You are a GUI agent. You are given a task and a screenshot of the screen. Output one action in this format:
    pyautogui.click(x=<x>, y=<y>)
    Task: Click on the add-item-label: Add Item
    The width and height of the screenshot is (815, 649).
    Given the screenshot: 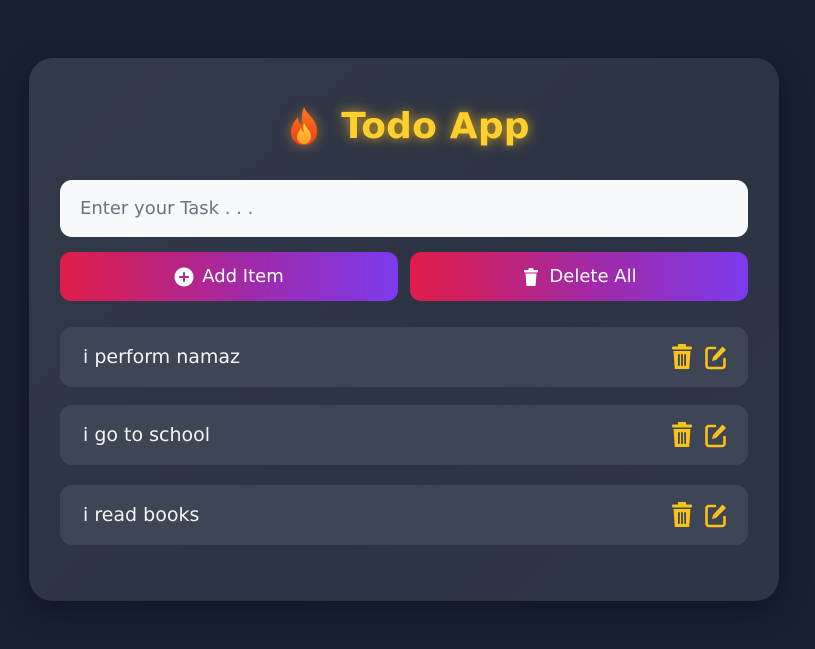 What is the action you would take?
    pyautogui.click(x=243, y=276)
    